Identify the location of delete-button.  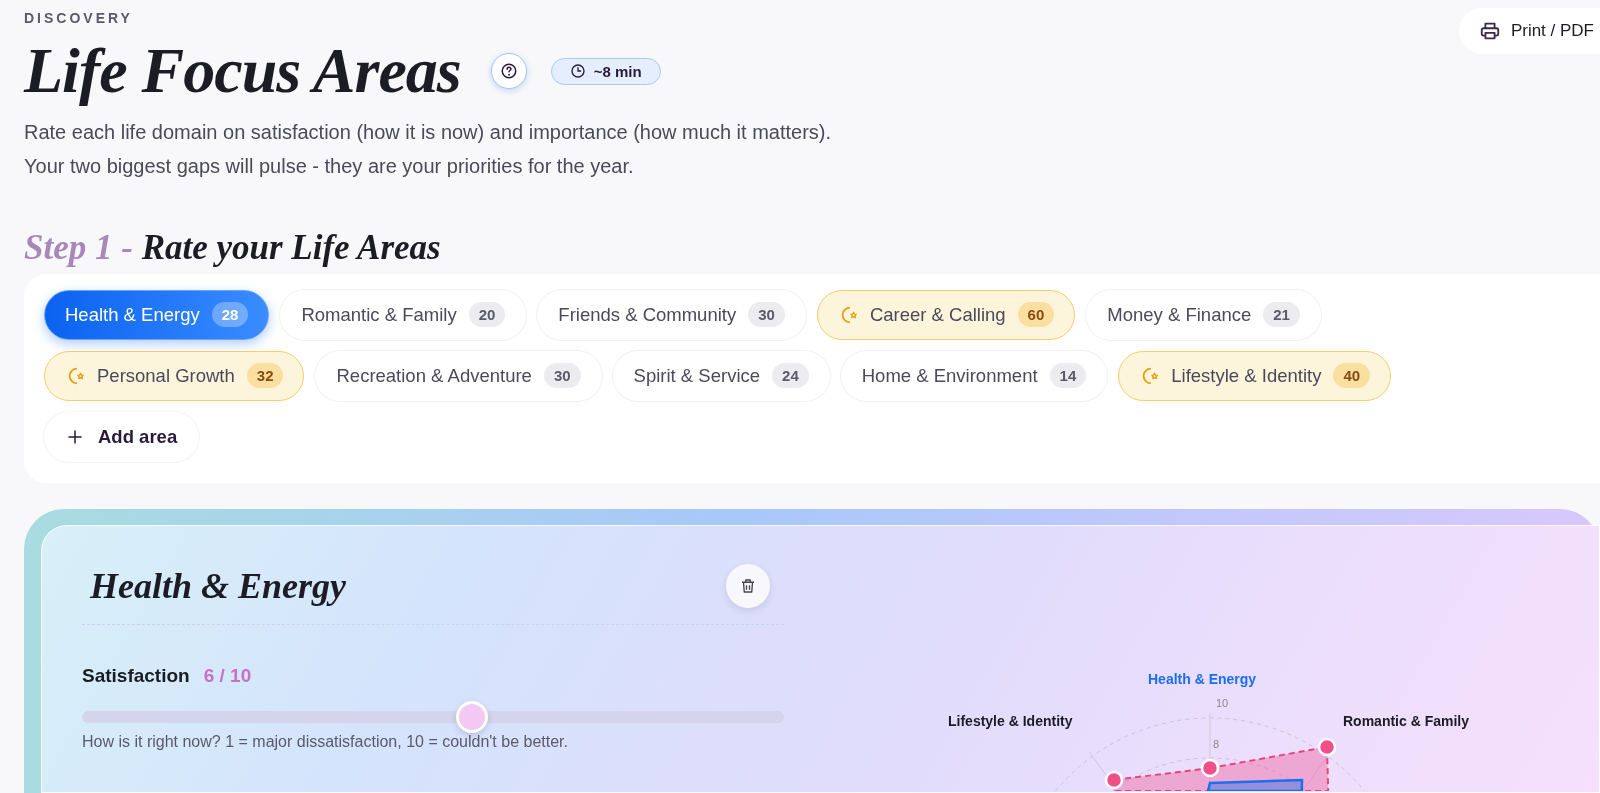
(748, 585).